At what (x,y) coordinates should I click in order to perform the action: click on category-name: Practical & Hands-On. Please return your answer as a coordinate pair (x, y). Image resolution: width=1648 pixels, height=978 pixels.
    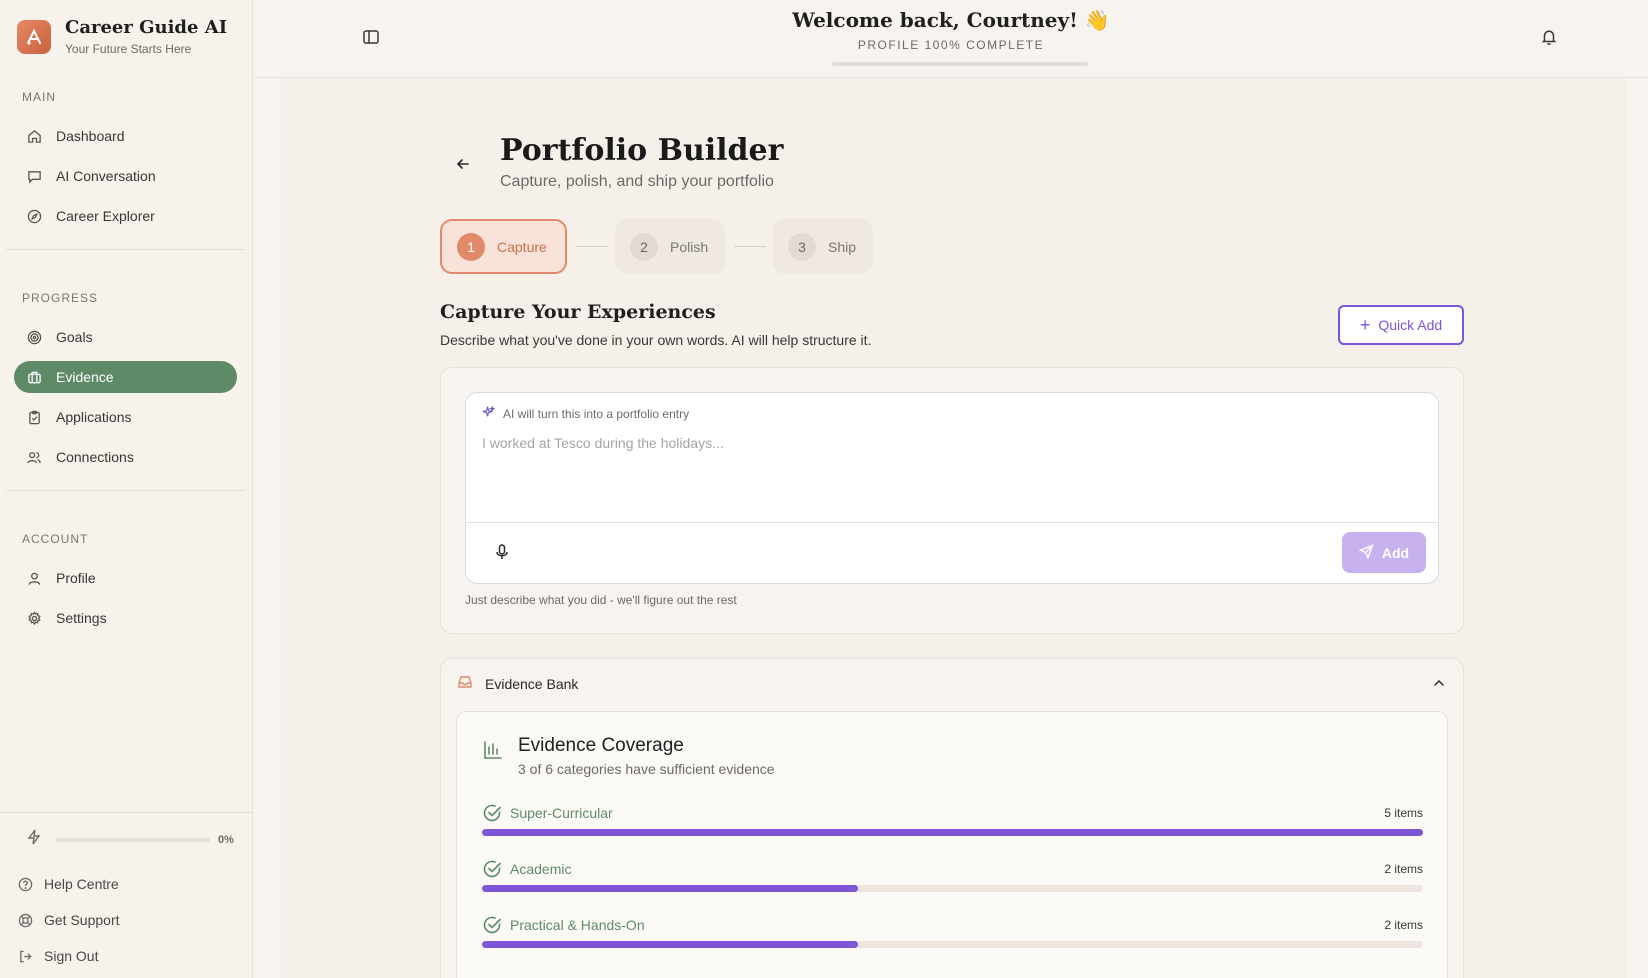
    Looking at the image, I should click on (577, 925).